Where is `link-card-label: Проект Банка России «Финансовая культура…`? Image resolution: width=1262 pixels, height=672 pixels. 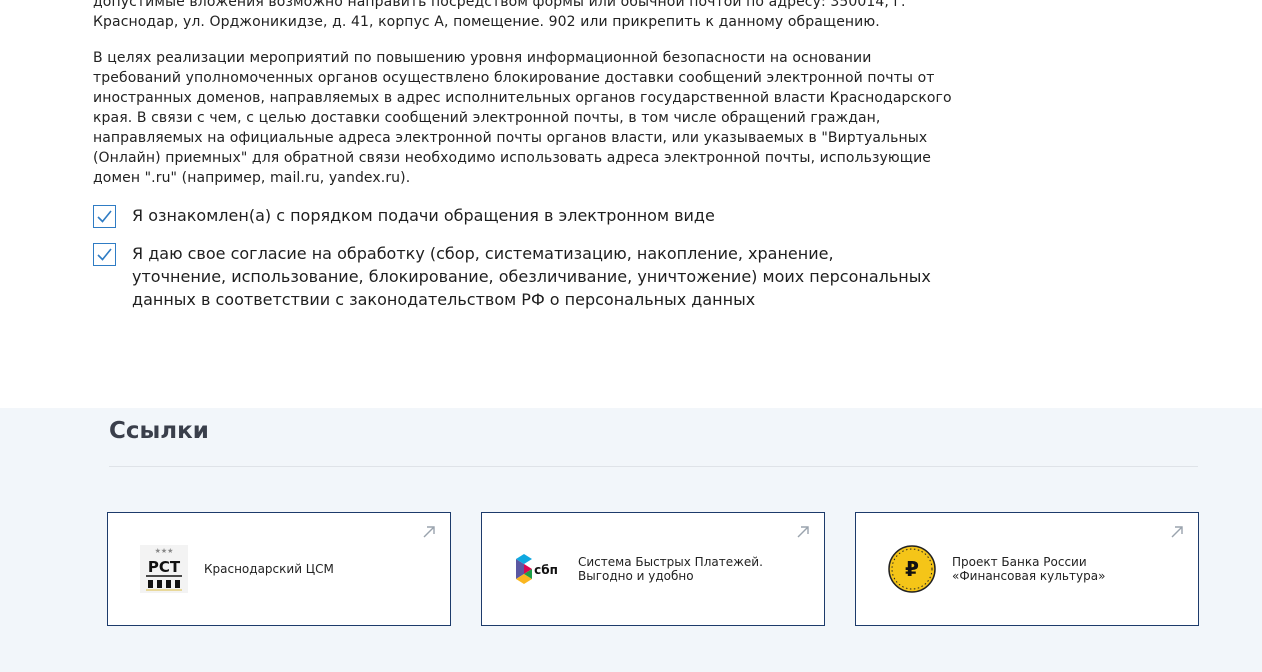
link-card-label: Проект Банка России «Финансовая культура… is located at coordinates (1029, 569).